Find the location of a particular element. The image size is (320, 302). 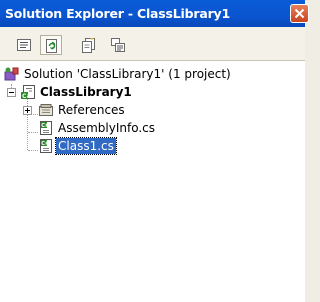

view-code-button is located at coordinates (118, 45).